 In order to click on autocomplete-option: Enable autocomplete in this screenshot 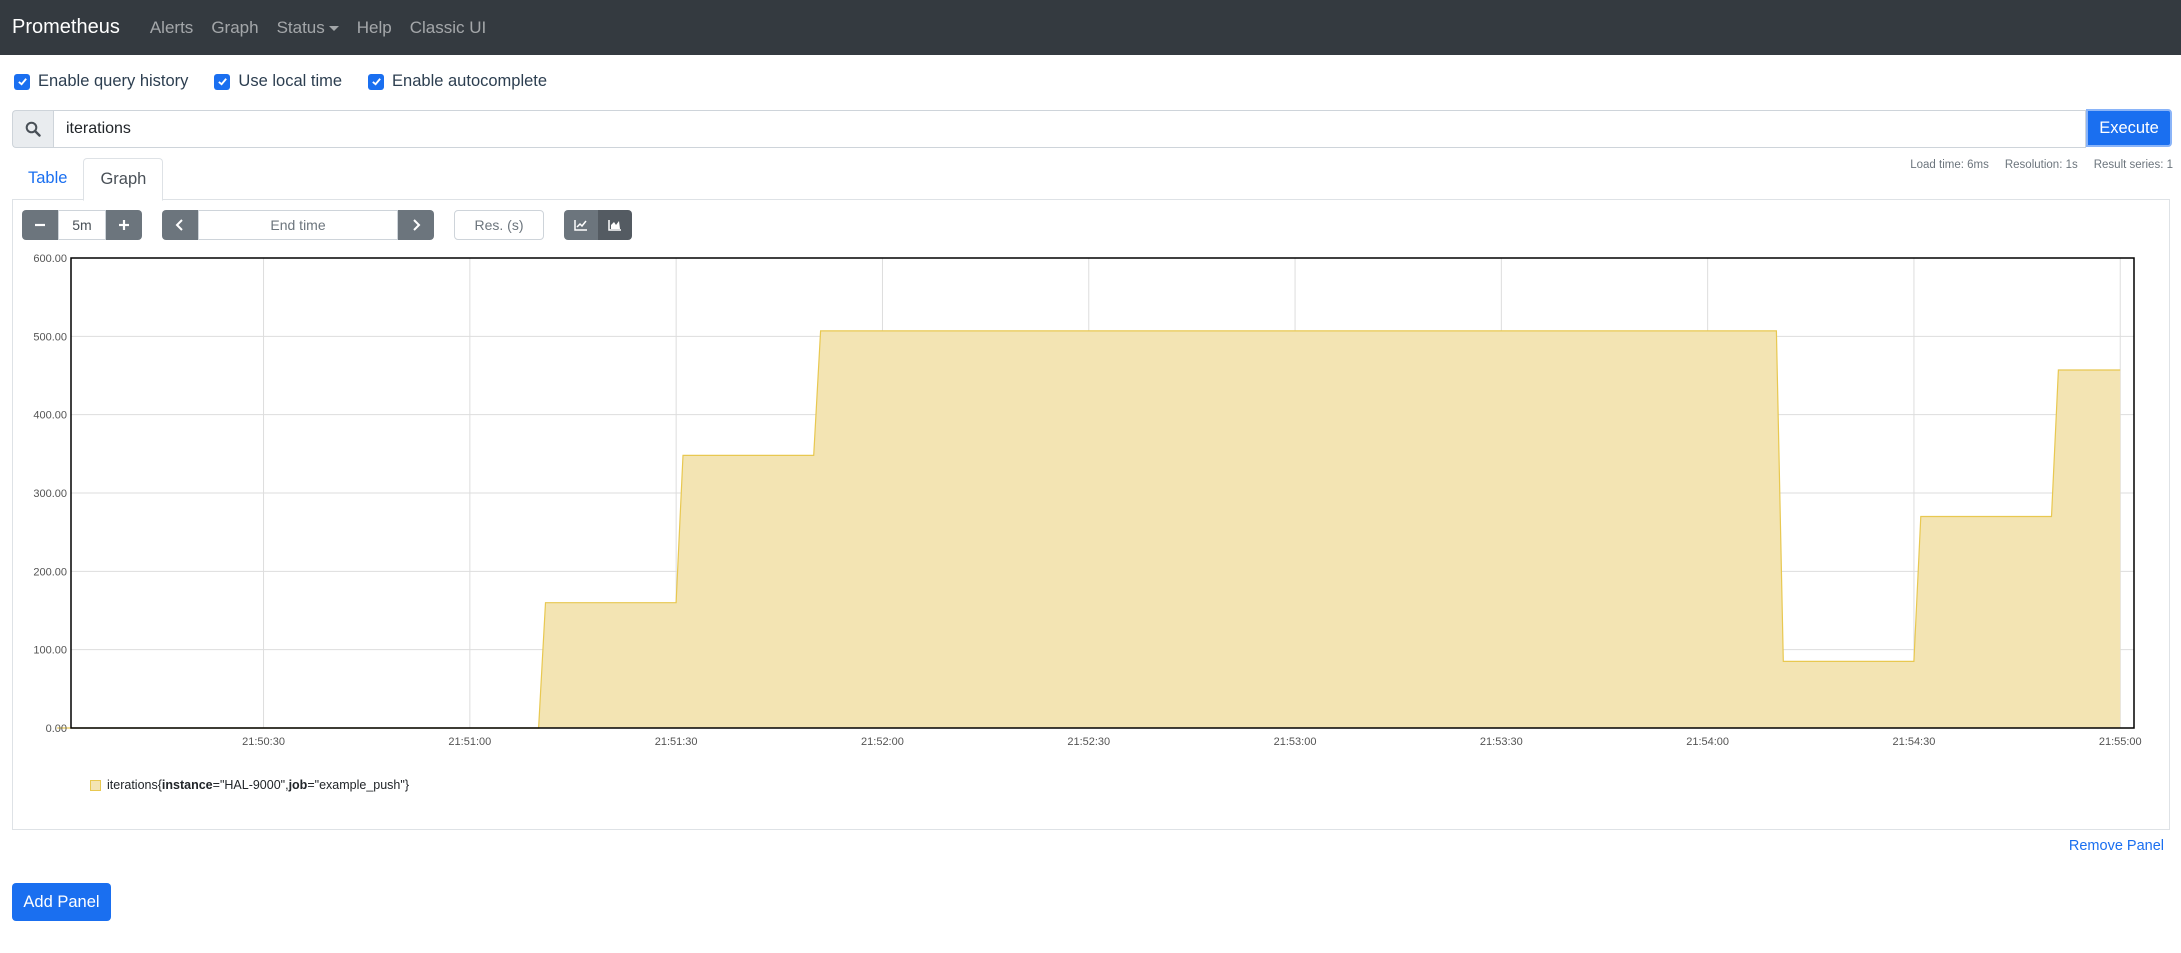, I will do `click(457, 81)`.